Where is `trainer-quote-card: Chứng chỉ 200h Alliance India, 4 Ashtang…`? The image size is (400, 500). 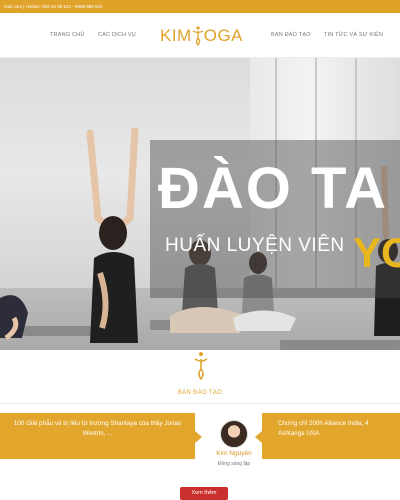
trainer-quote-card: Chứng chỉ 200h Alliance India, 4 Ashtang… is located at coordinates (331, 436).